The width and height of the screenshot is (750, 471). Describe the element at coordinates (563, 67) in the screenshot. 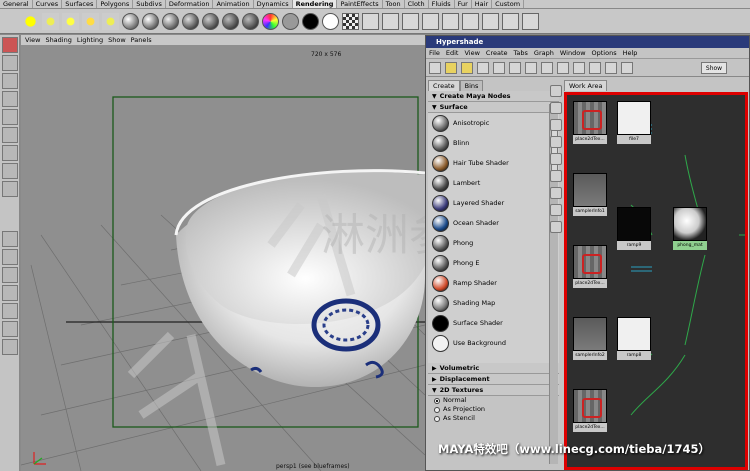

I see `rearrange-graph-icon` at that location.